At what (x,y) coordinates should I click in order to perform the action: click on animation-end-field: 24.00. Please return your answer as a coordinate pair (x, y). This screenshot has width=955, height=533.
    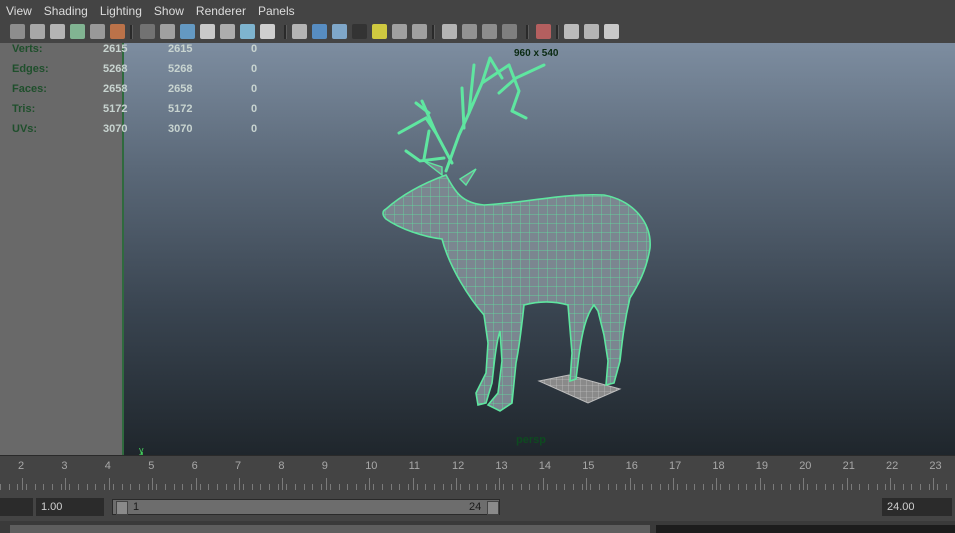
    Looking at the image, I should click on (917, 507).